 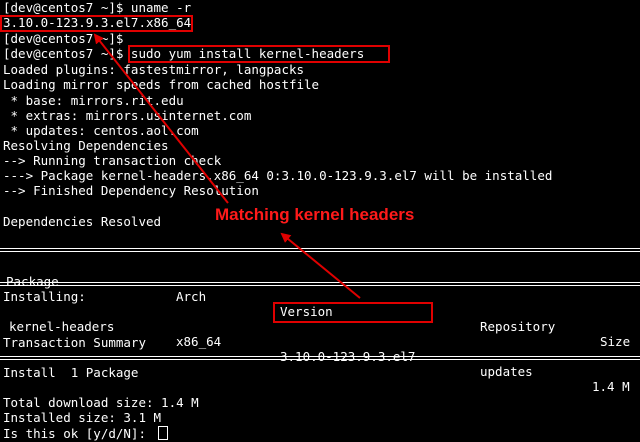 What do you see at coordinates (320, 265) in the screenshot?
I see `arrow-to-package-version` at bounding box center [320, 265].